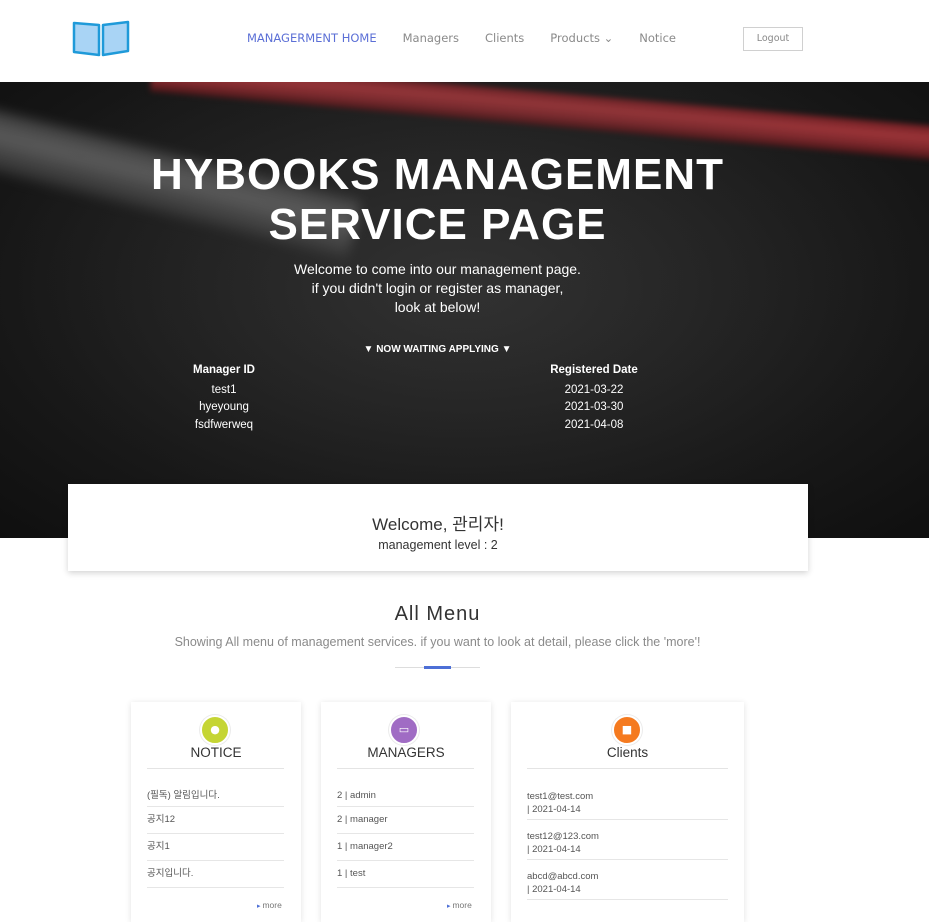 This screenshot has width=929, height=922. Describe the element at coordinates (627, 730) in the screenshot. I see `briefcase-icon: ■` at that location.